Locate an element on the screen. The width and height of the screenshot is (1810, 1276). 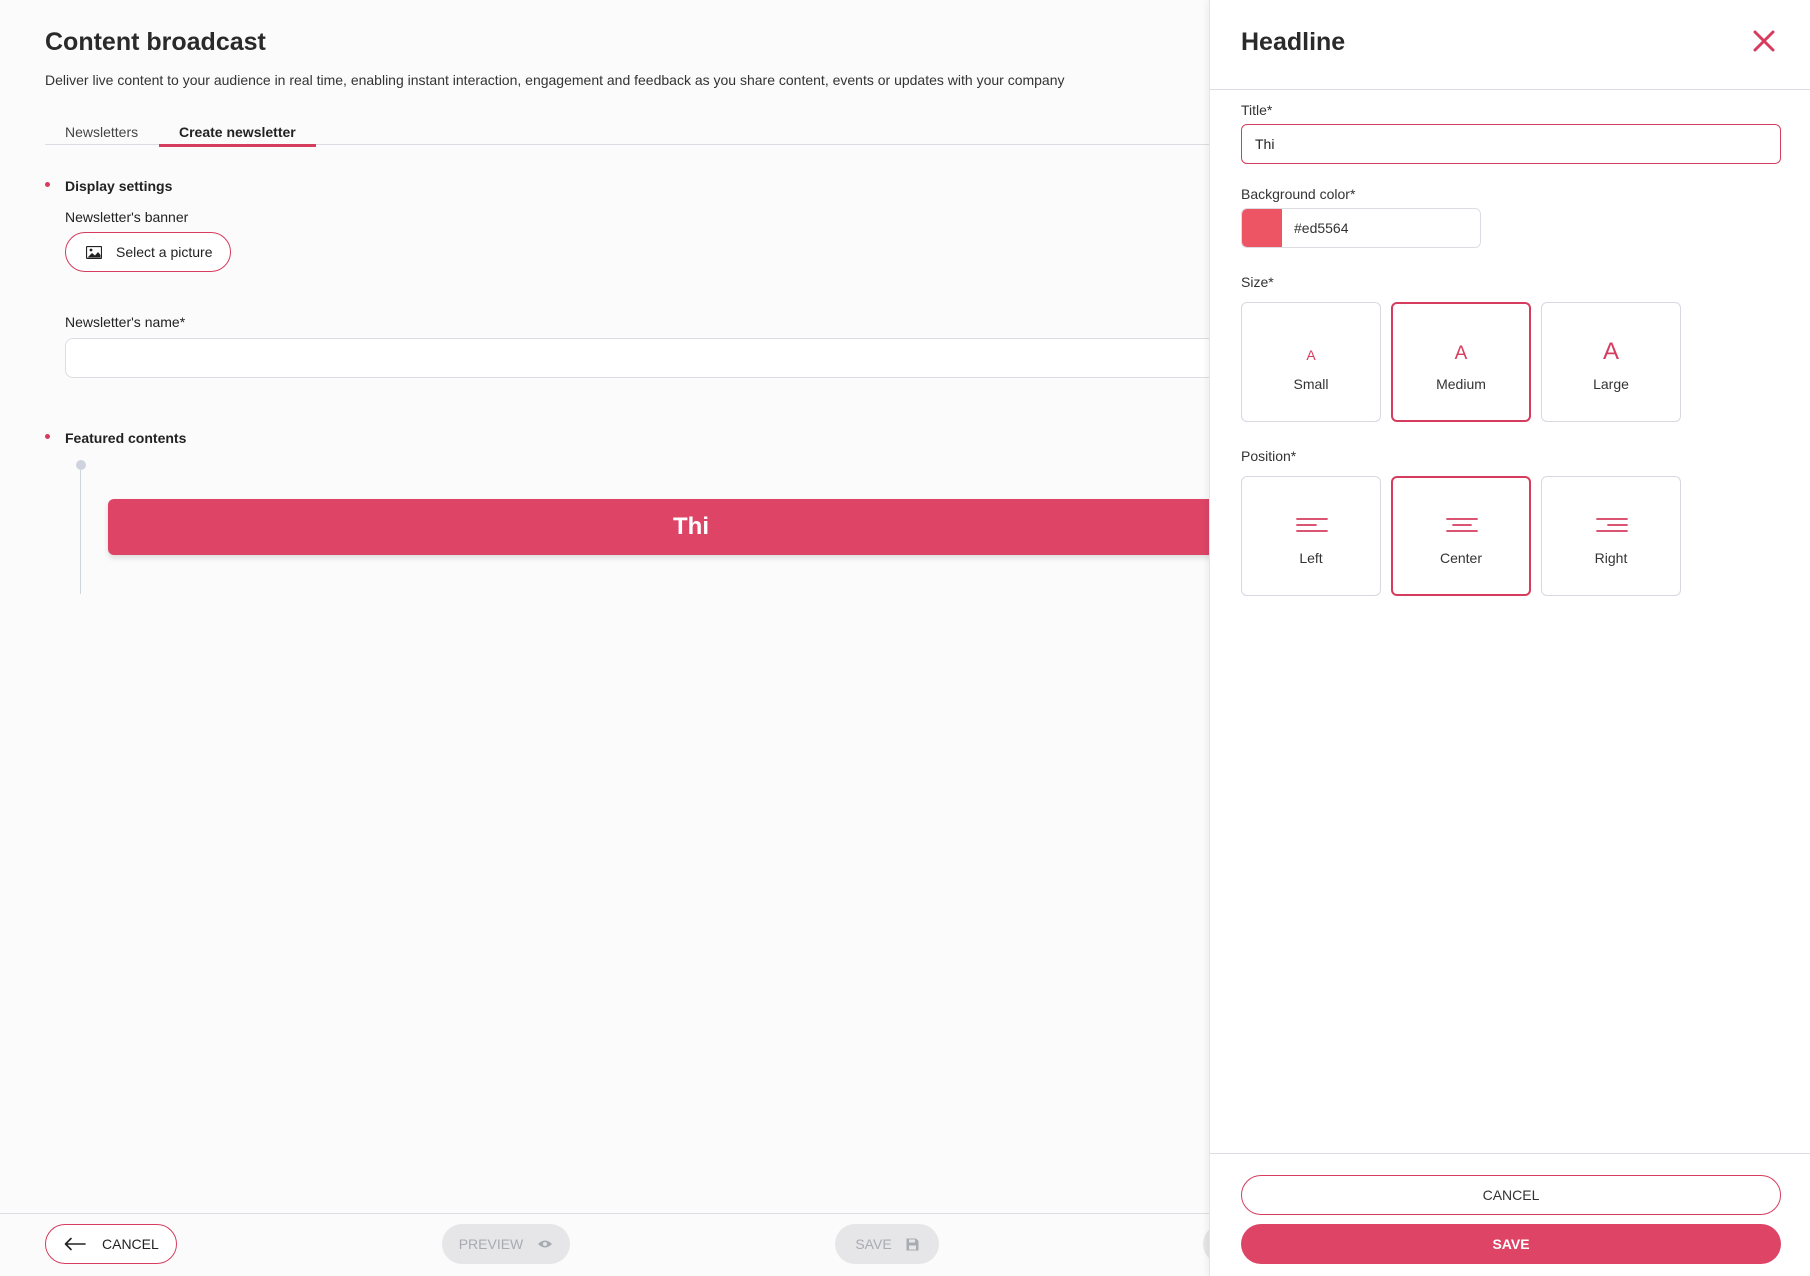
size-option-small: A Small is located at coordinates (1311, 362).